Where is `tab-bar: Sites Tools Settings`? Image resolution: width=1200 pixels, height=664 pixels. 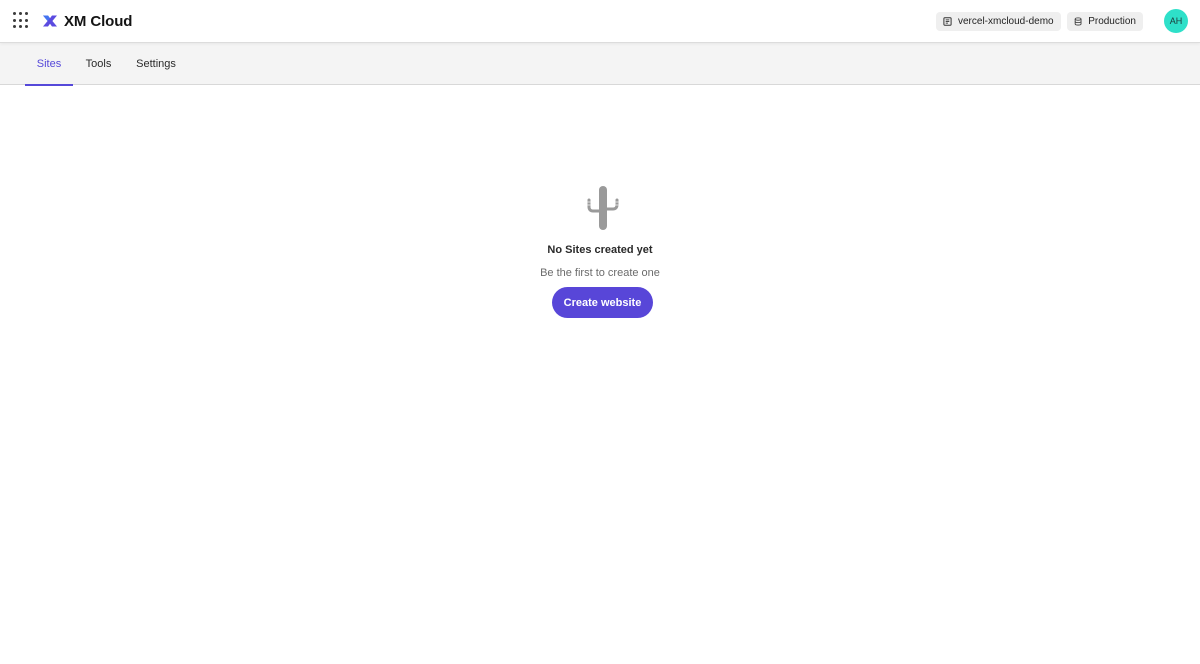
tab-bar: Sites Tools Settings is located at coordinates (600, 64).